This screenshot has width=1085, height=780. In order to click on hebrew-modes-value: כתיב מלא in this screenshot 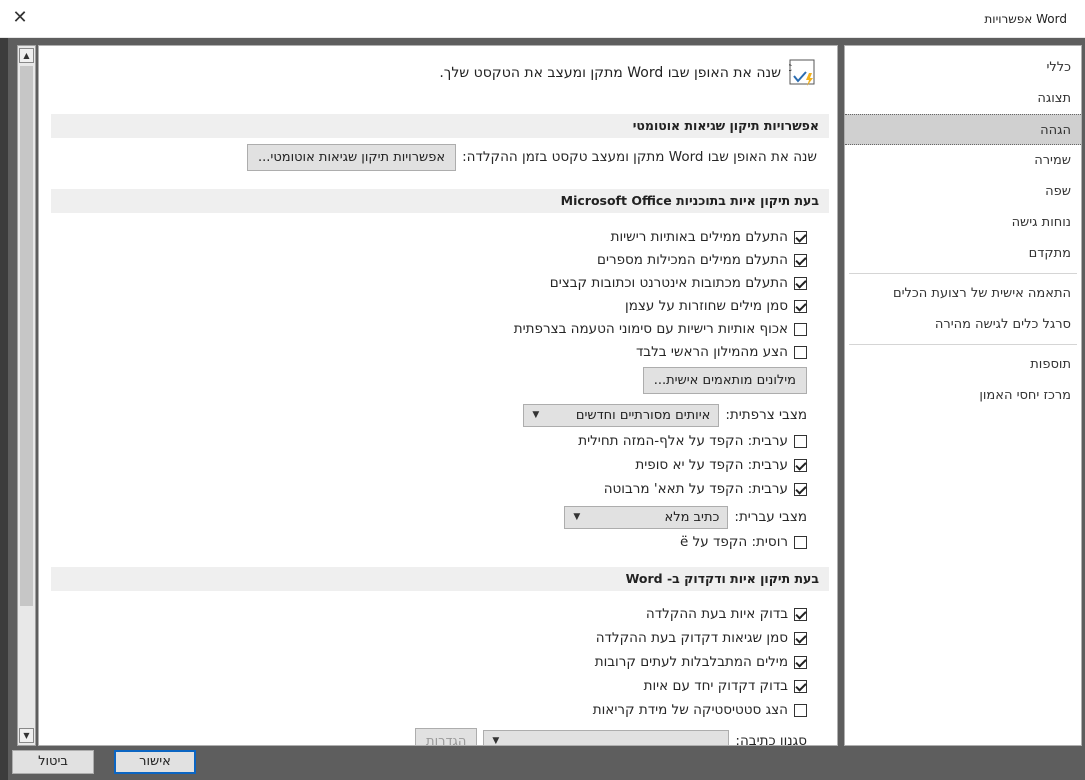, I will do `click(692, 517)`.